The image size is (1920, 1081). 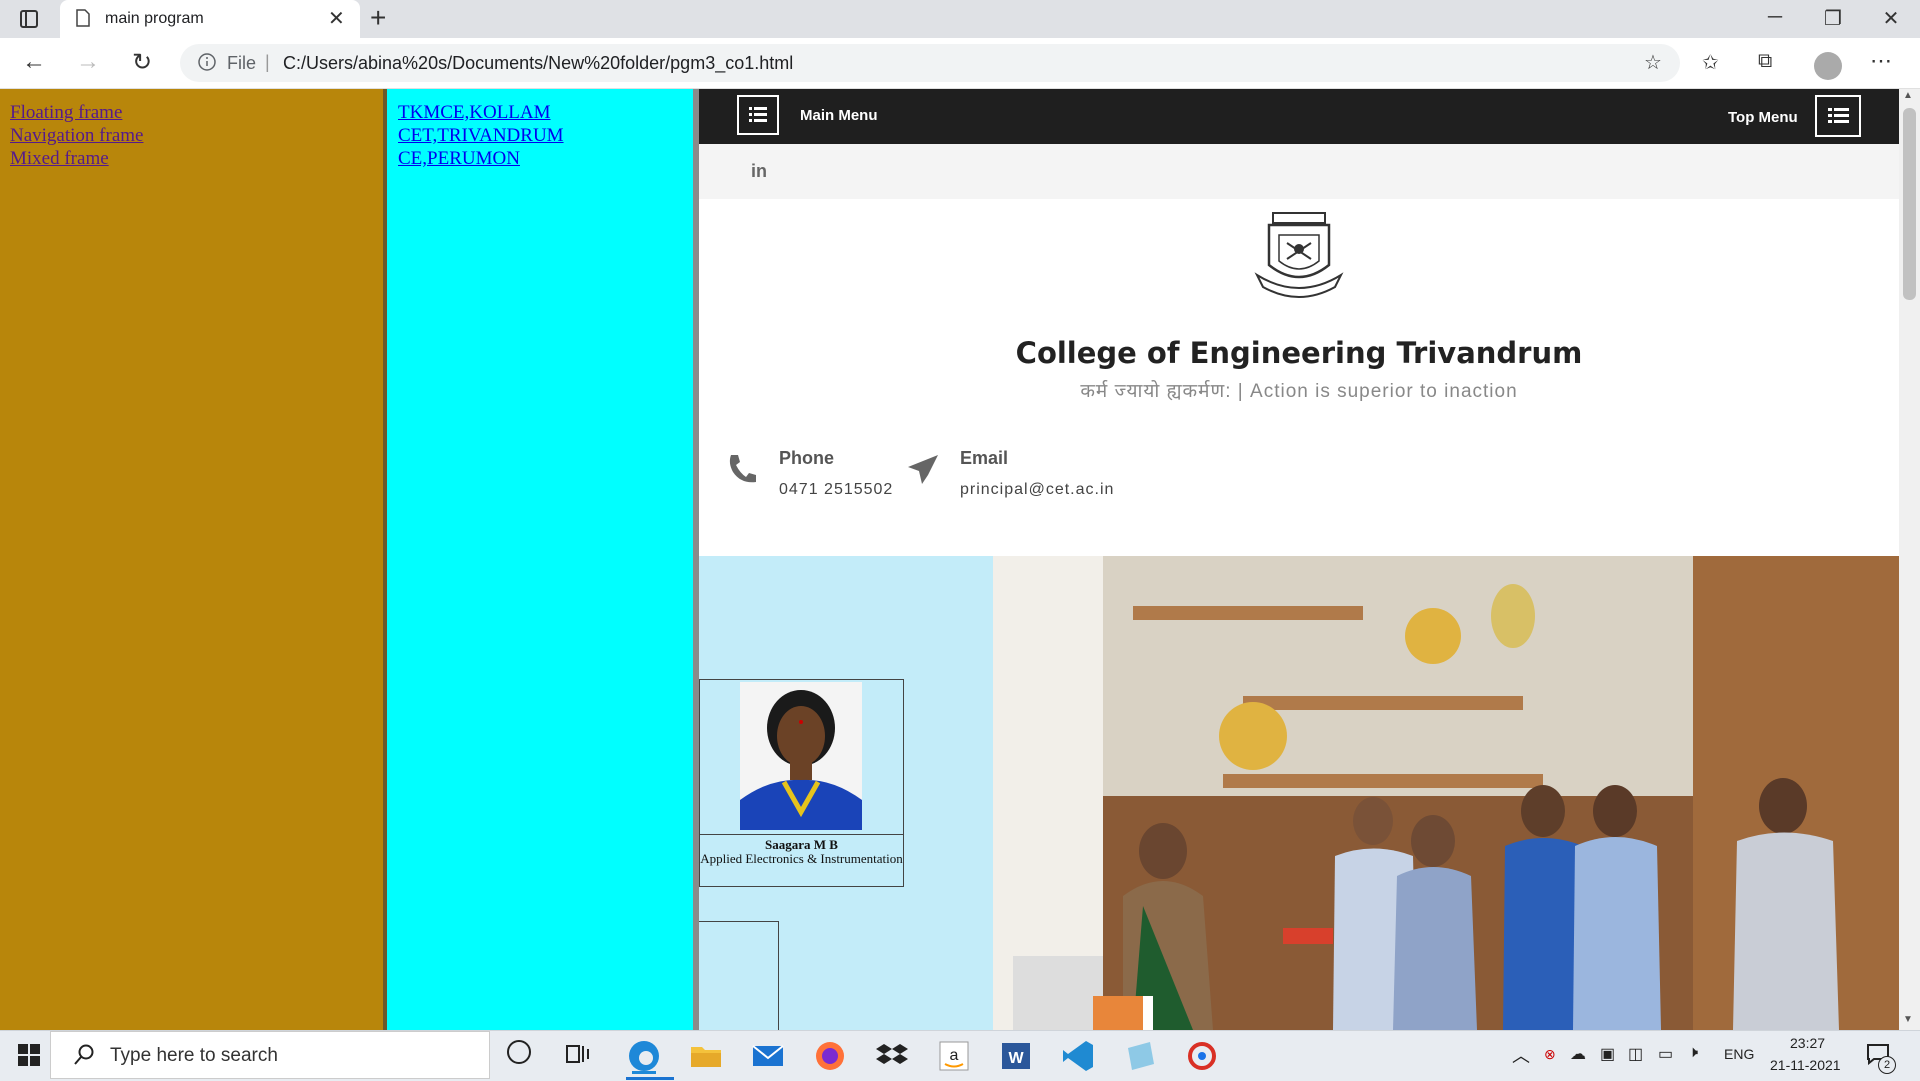 What do you see at coordinates (207, 62) in the screenshot?
I see `info-icon` at bounding box center [207, 62].